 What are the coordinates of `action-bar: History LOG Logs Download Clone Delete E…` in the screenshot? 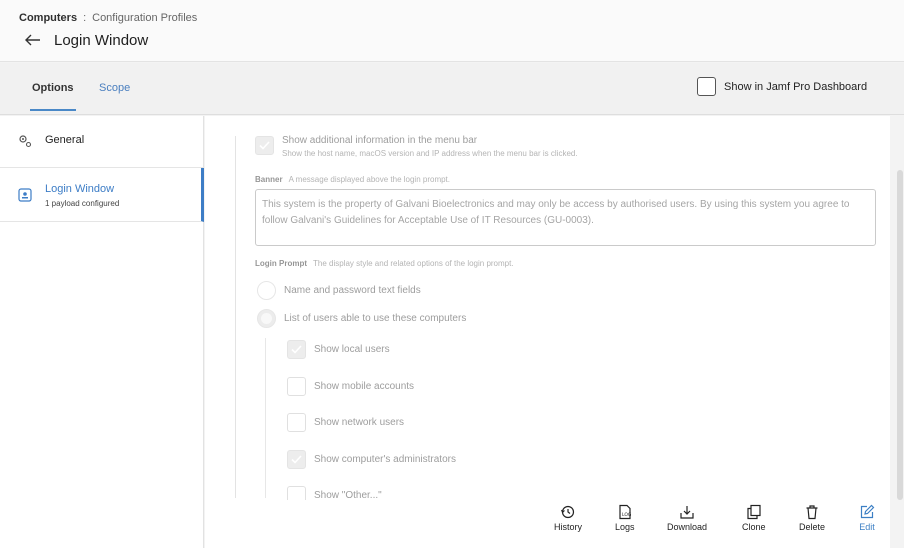 It's located at (547, 524).